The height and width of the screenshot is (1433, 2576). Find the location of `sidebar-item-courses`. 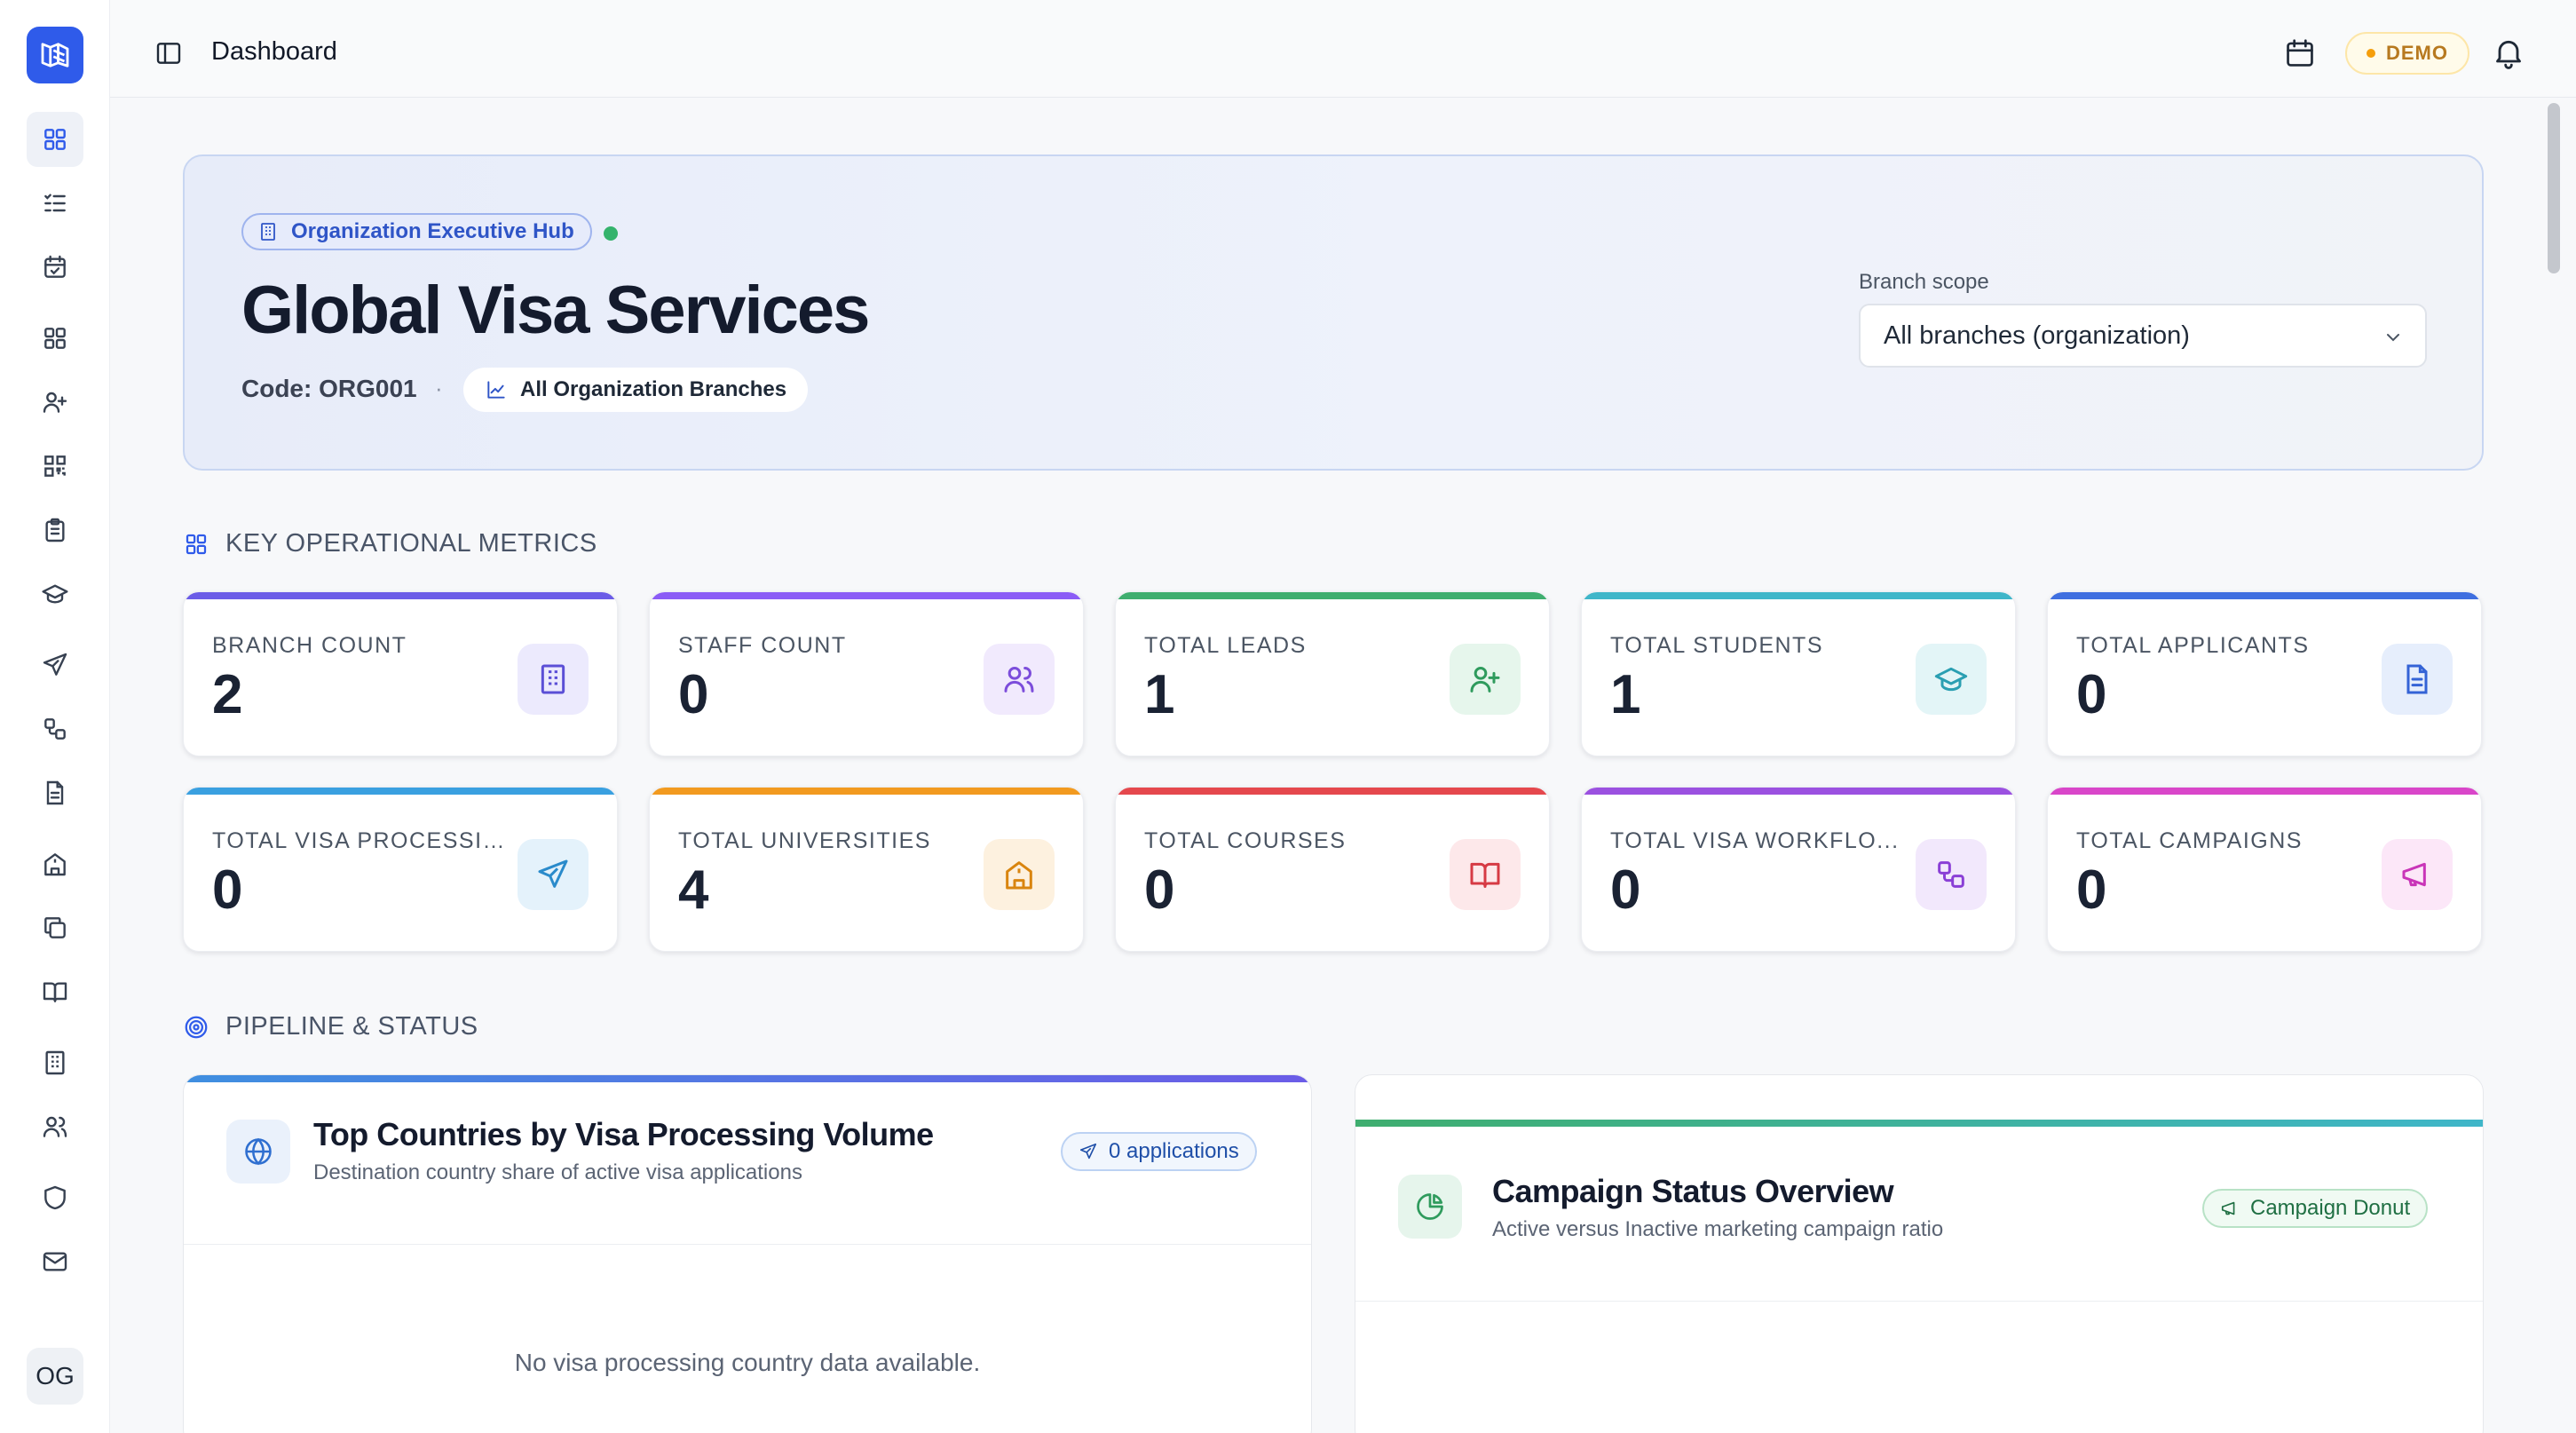

sidebar-item-courses is located at coordinates (55, 991).